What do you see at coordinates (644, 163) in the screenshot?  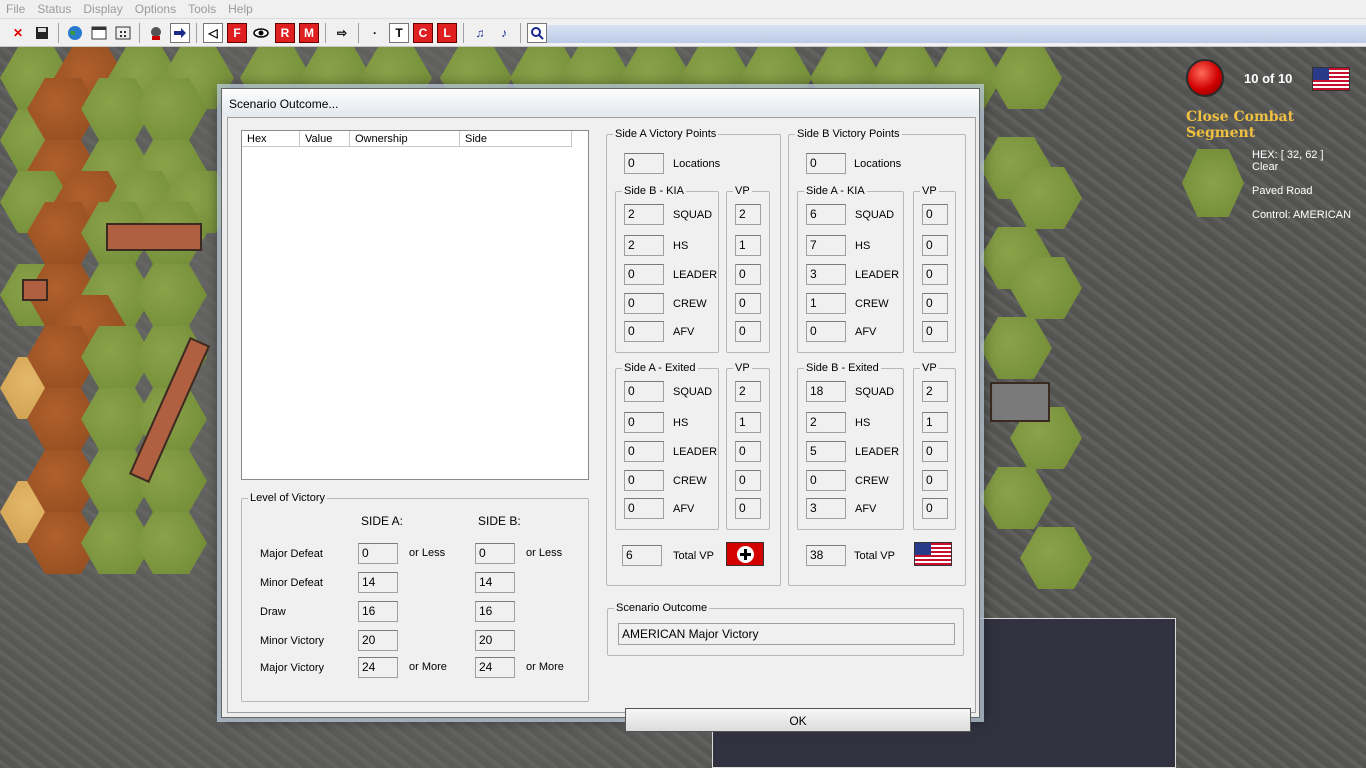 I see `side-a-locations-field: 0` at bounding box center [644, 163].